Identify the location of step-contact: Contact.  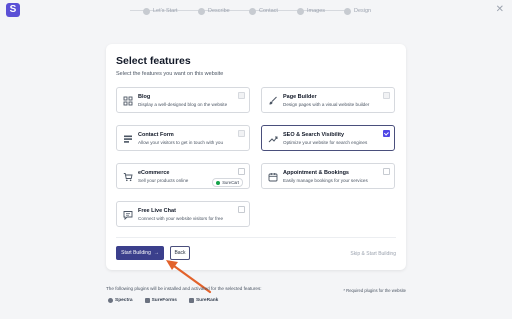
(263, 11).